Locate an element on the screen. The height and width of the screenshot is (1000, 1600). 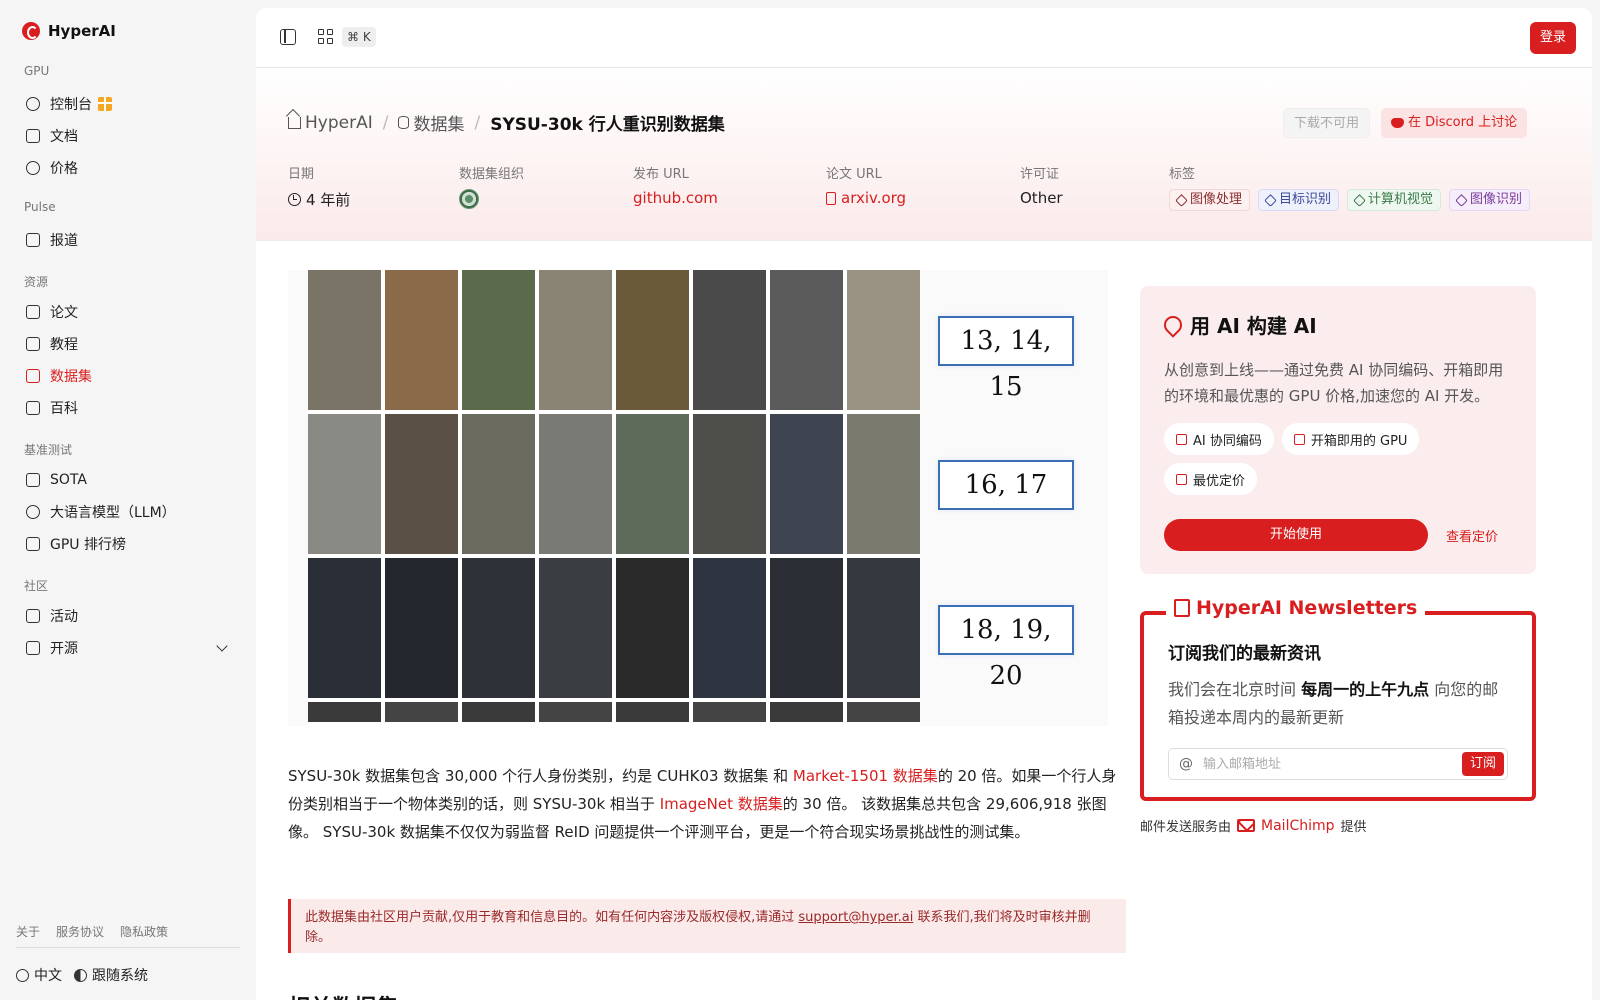
meta-label: 日期 is located at coordinates (301, 174).